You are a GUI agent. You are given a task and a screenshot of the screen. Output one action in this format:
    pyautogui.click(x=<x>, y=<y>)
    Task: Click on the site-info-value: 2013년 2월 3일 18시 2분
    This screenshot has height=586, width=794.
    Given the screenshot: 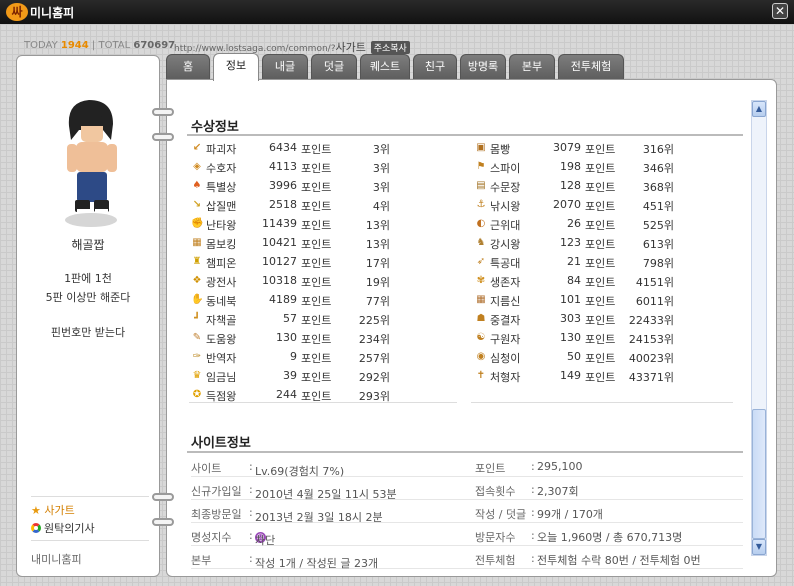 What is the action you would take?
    pyautogui.click(x=319, y=517)
    